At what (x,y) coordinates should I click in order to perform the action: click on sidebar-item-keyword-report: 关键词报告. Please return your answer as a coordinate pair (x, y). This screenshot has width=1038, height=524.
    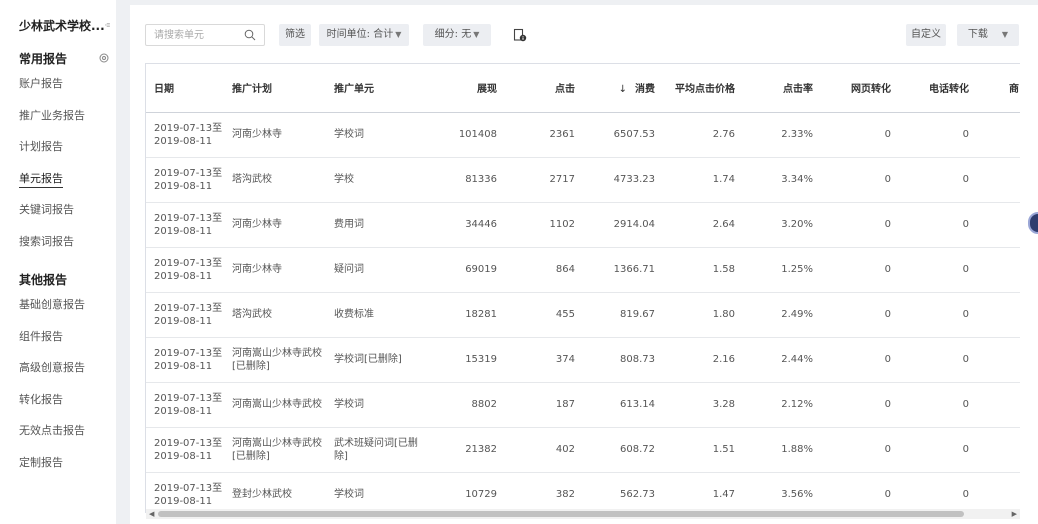
    Looking at the image, I should click on (58, 210).